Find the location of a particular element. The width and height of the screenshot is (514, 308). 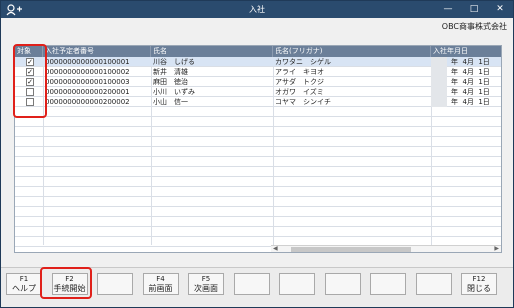

table-row: 0000000000000200002 小山 信一 コヤマ シンイチ 年 4月 1日 is located at coordinates (258, 102).